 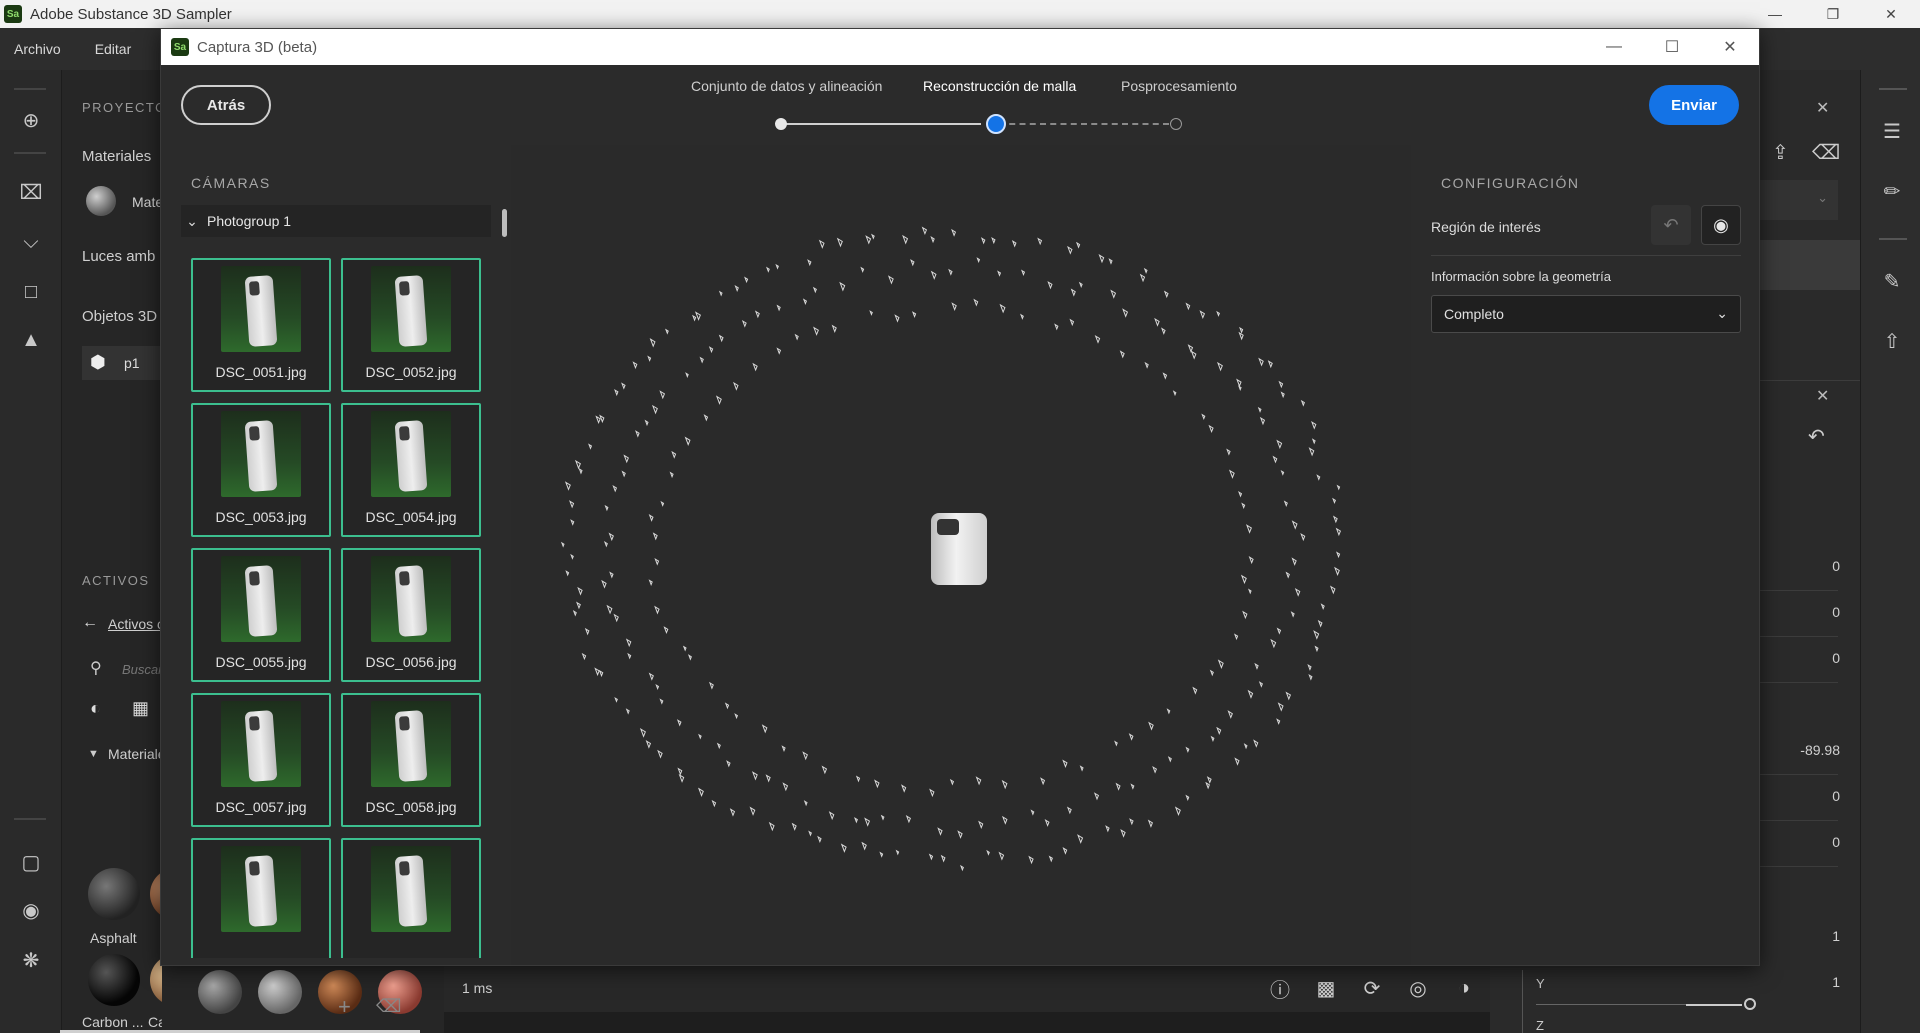 I want to click on environment-icon: ◑, so click(x=1464, y=988).